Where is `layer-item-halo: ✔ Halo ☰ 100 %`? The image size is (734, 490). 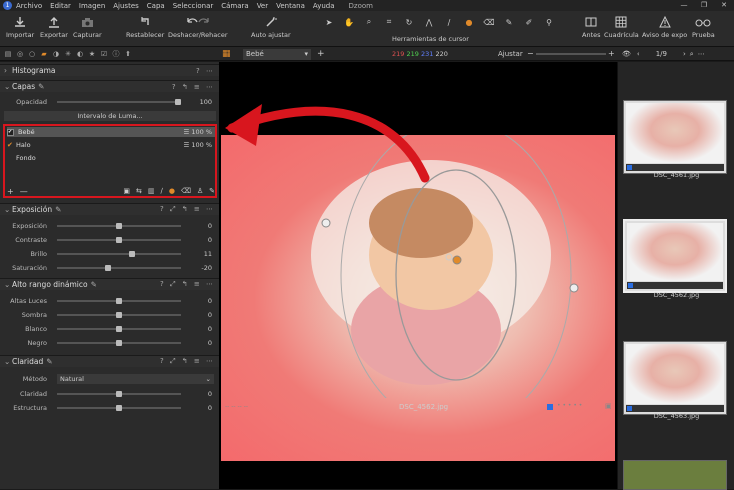 layer-item-halo: ✔ Halo ☰ 100 % is located at coordinates (111, 145).